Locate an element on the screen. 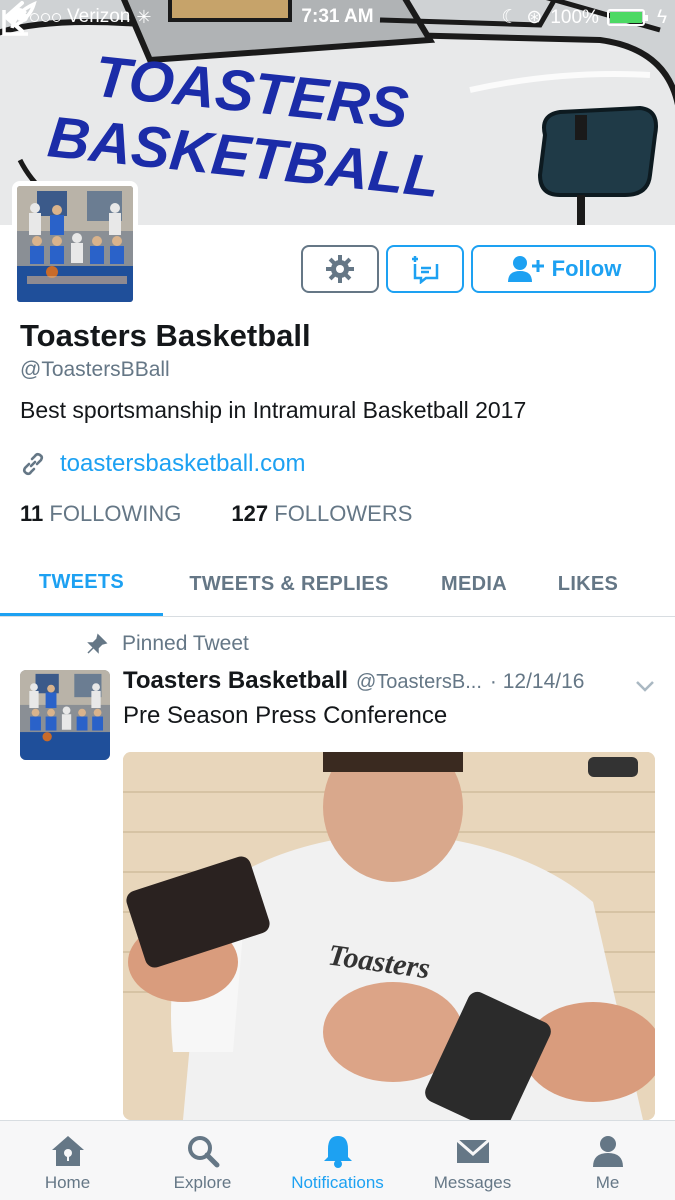  profile-stats: 11 FOLLOWING 127 FOLLOWERS is located at coordinates (216, 514).